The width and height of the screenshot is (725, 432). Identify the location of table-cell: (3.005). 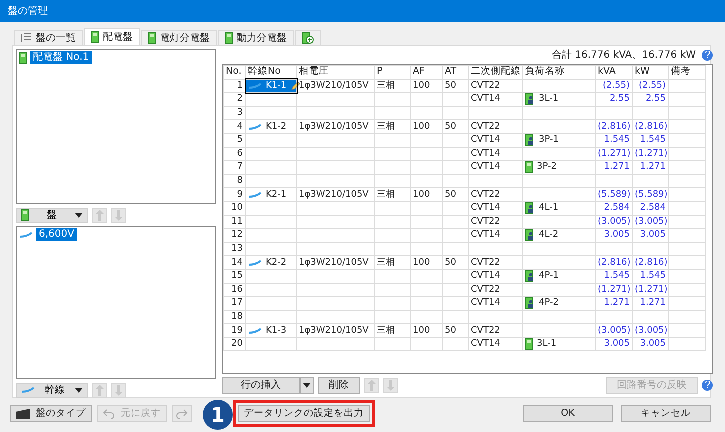
(651, 221).